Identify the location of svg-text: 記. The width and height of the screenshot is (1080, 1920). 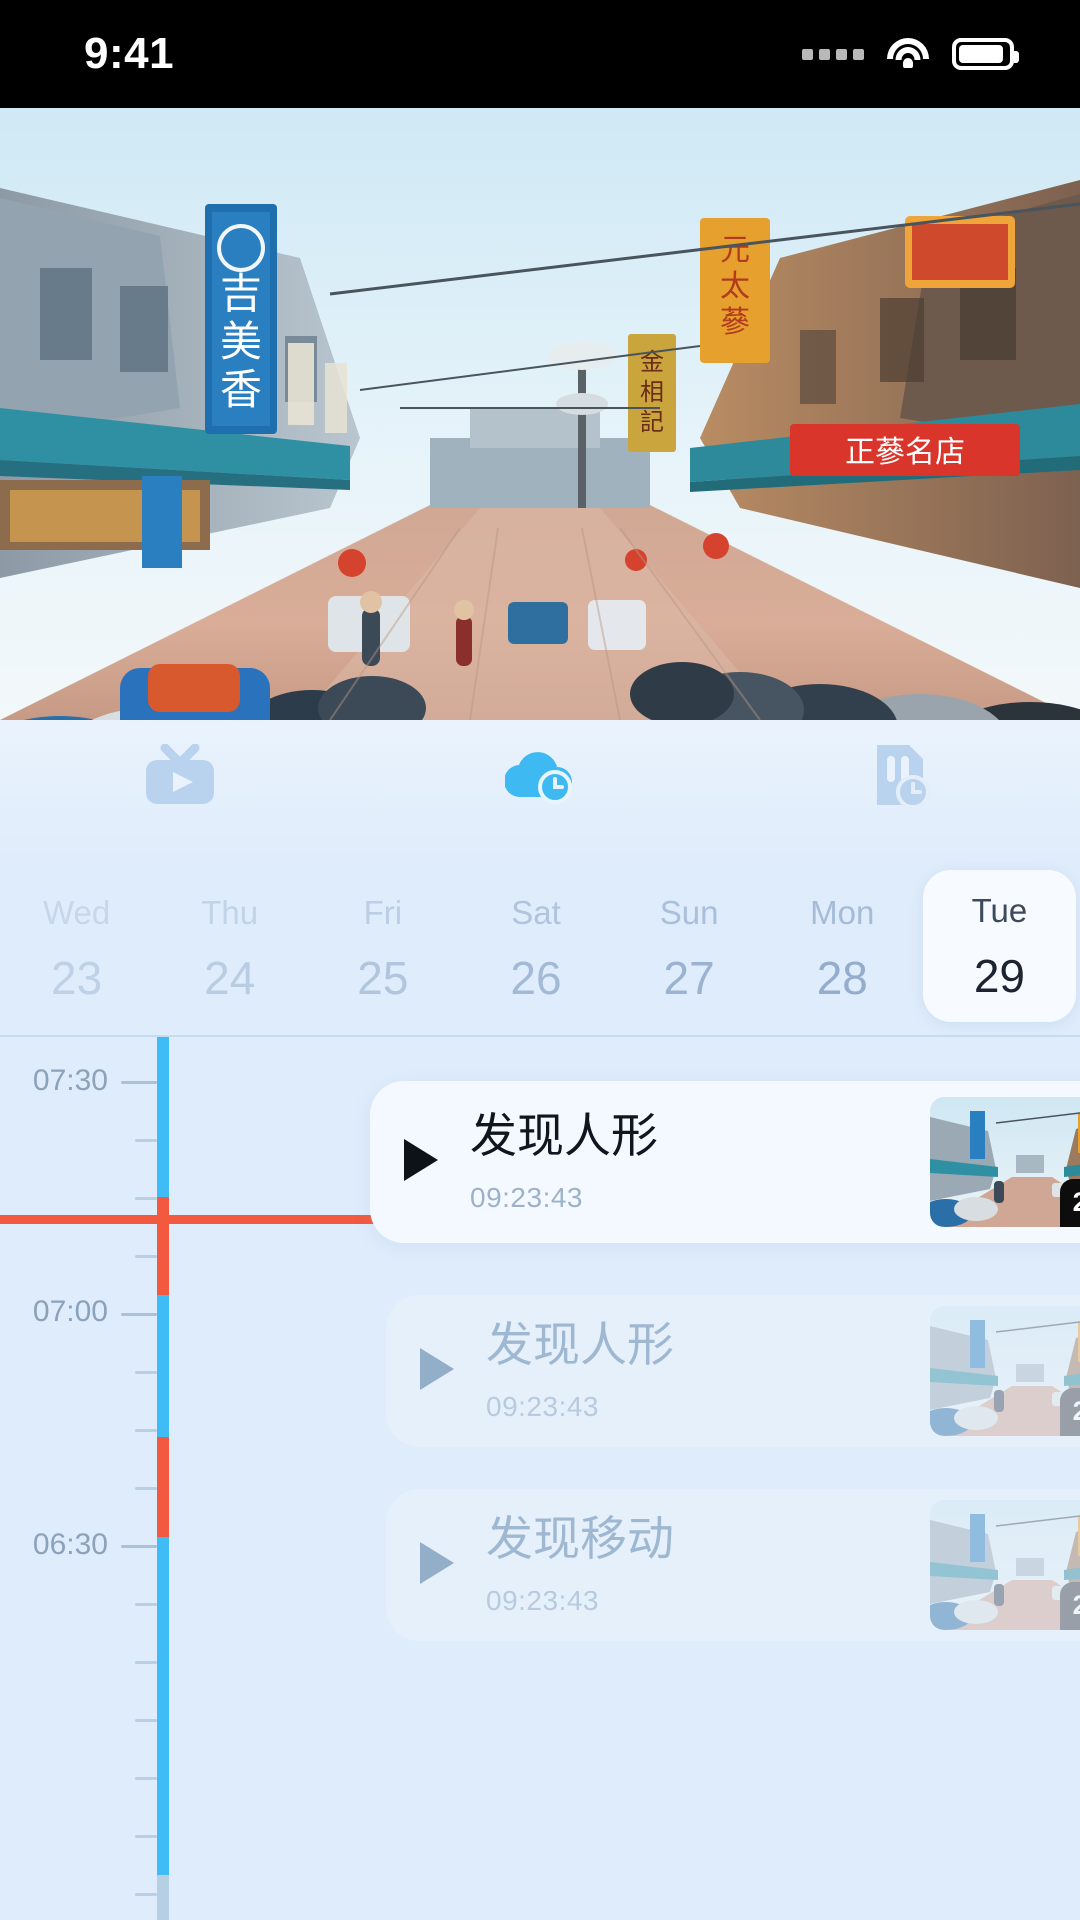
(652, 422).